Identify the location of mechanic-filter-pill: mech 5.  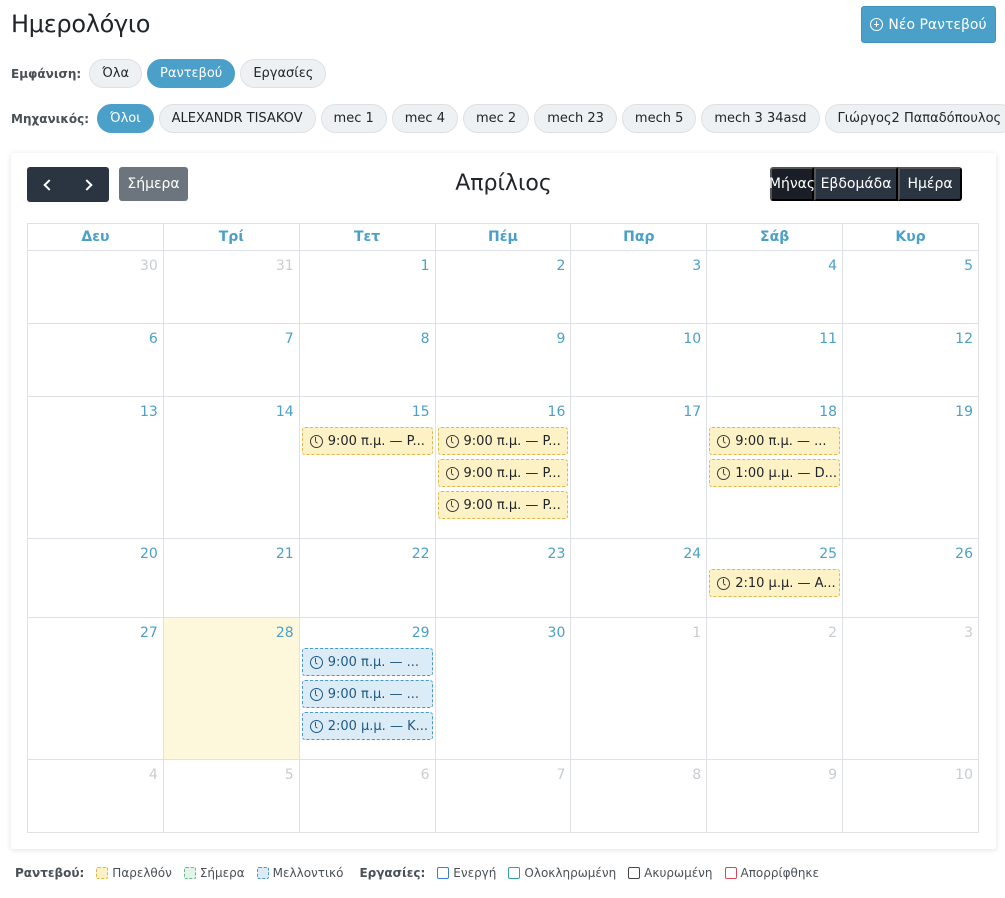
(659, 118).